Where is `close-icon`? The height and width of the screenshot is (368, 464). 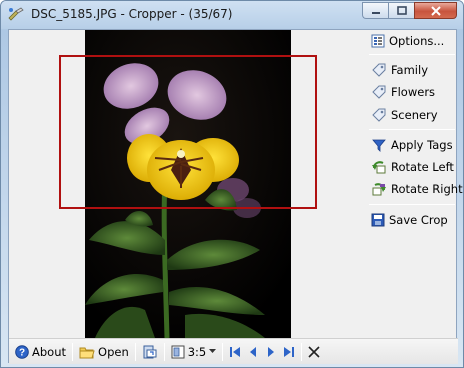 close-icon is located at coordinates (435, 10).